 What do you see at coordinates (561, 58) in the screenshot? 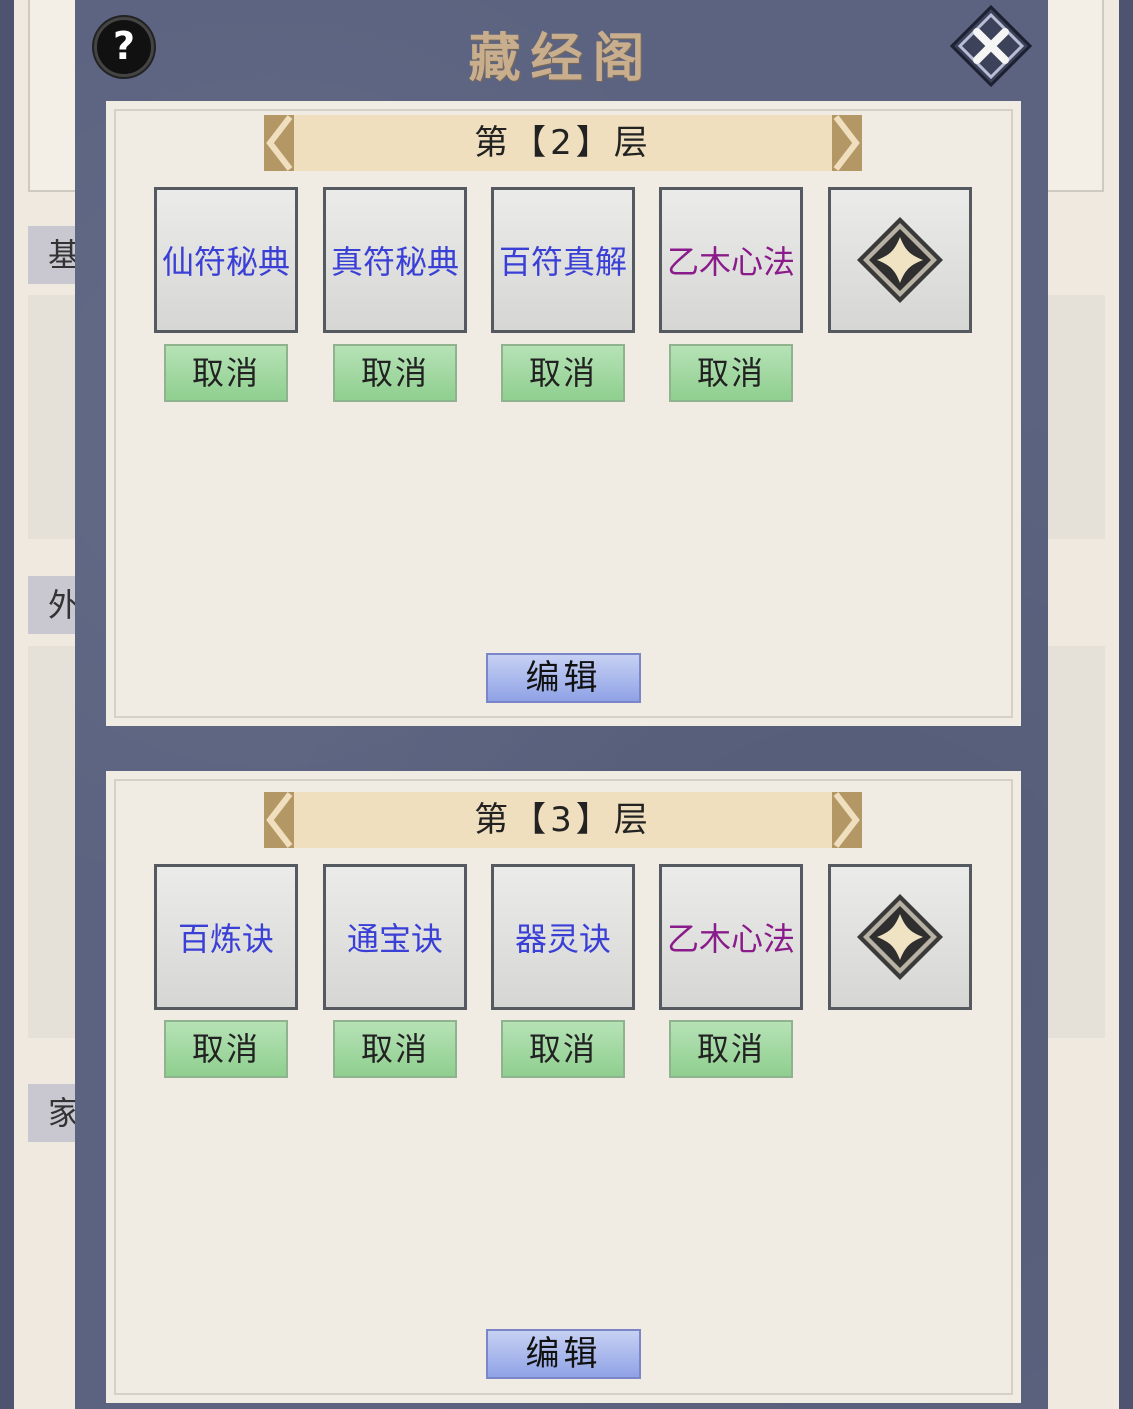
I see `window-title: 藏经阁` at bounding box center [561, 58].